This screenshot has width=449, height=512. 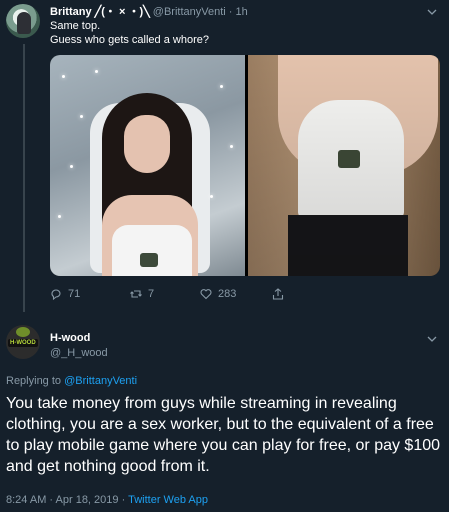 I want to click on avatar, so click(x=23, y=21).